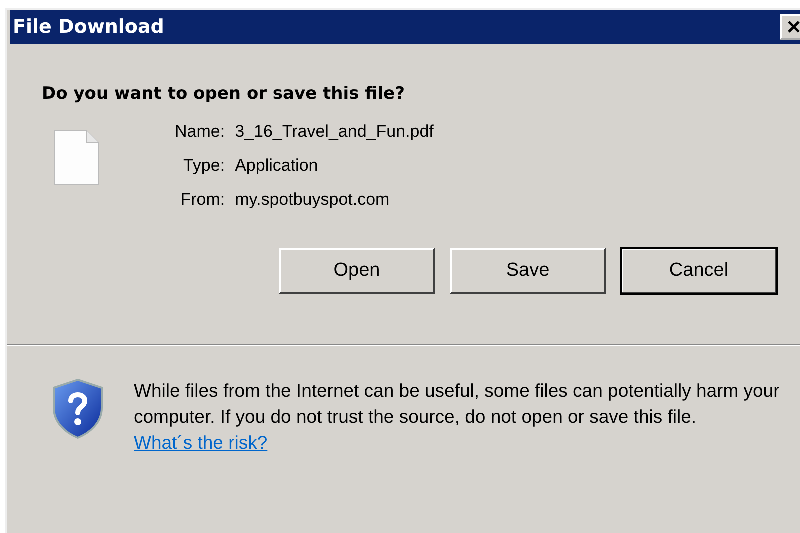 The image size is (800, 533). I want to click on dialog-question: Do you want to open or save this file?, so click(224, 94).